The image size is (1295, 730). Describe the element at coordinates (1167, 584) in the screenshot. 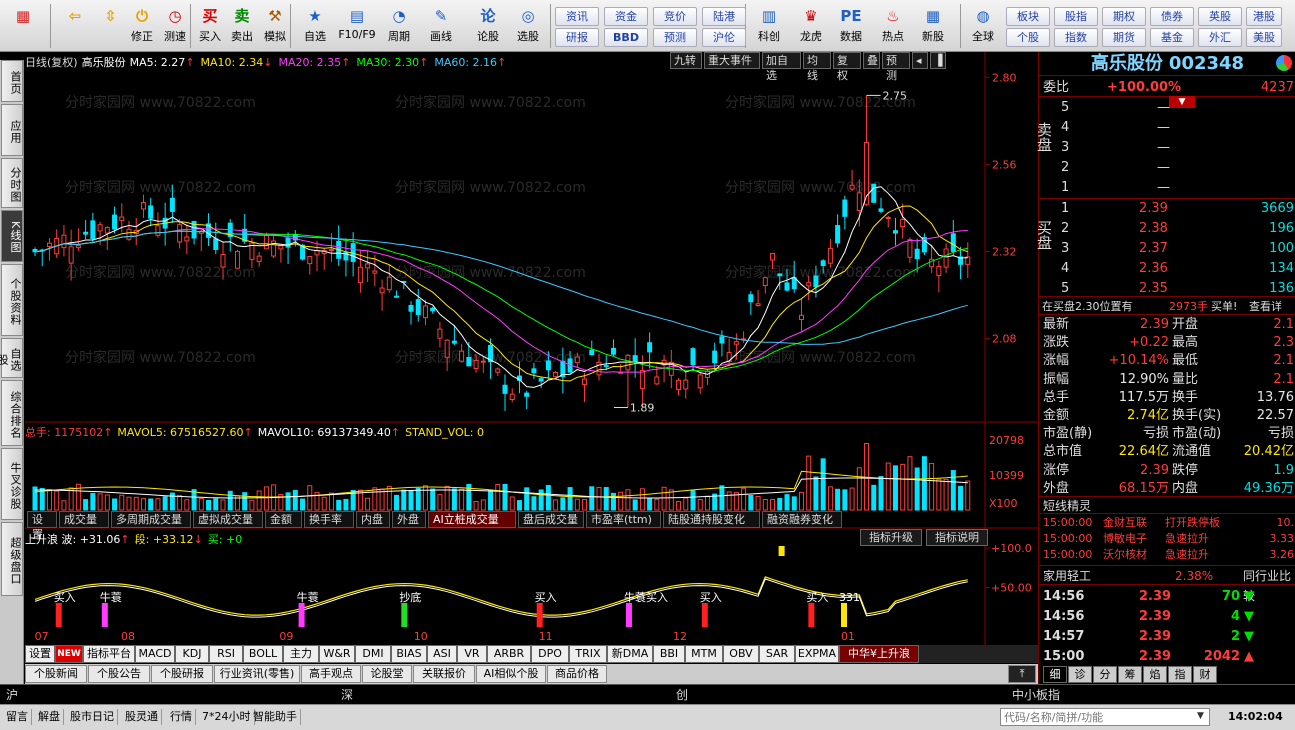

I see `industry-row: 家用轻工 2.38% 同行业比较` at that location.